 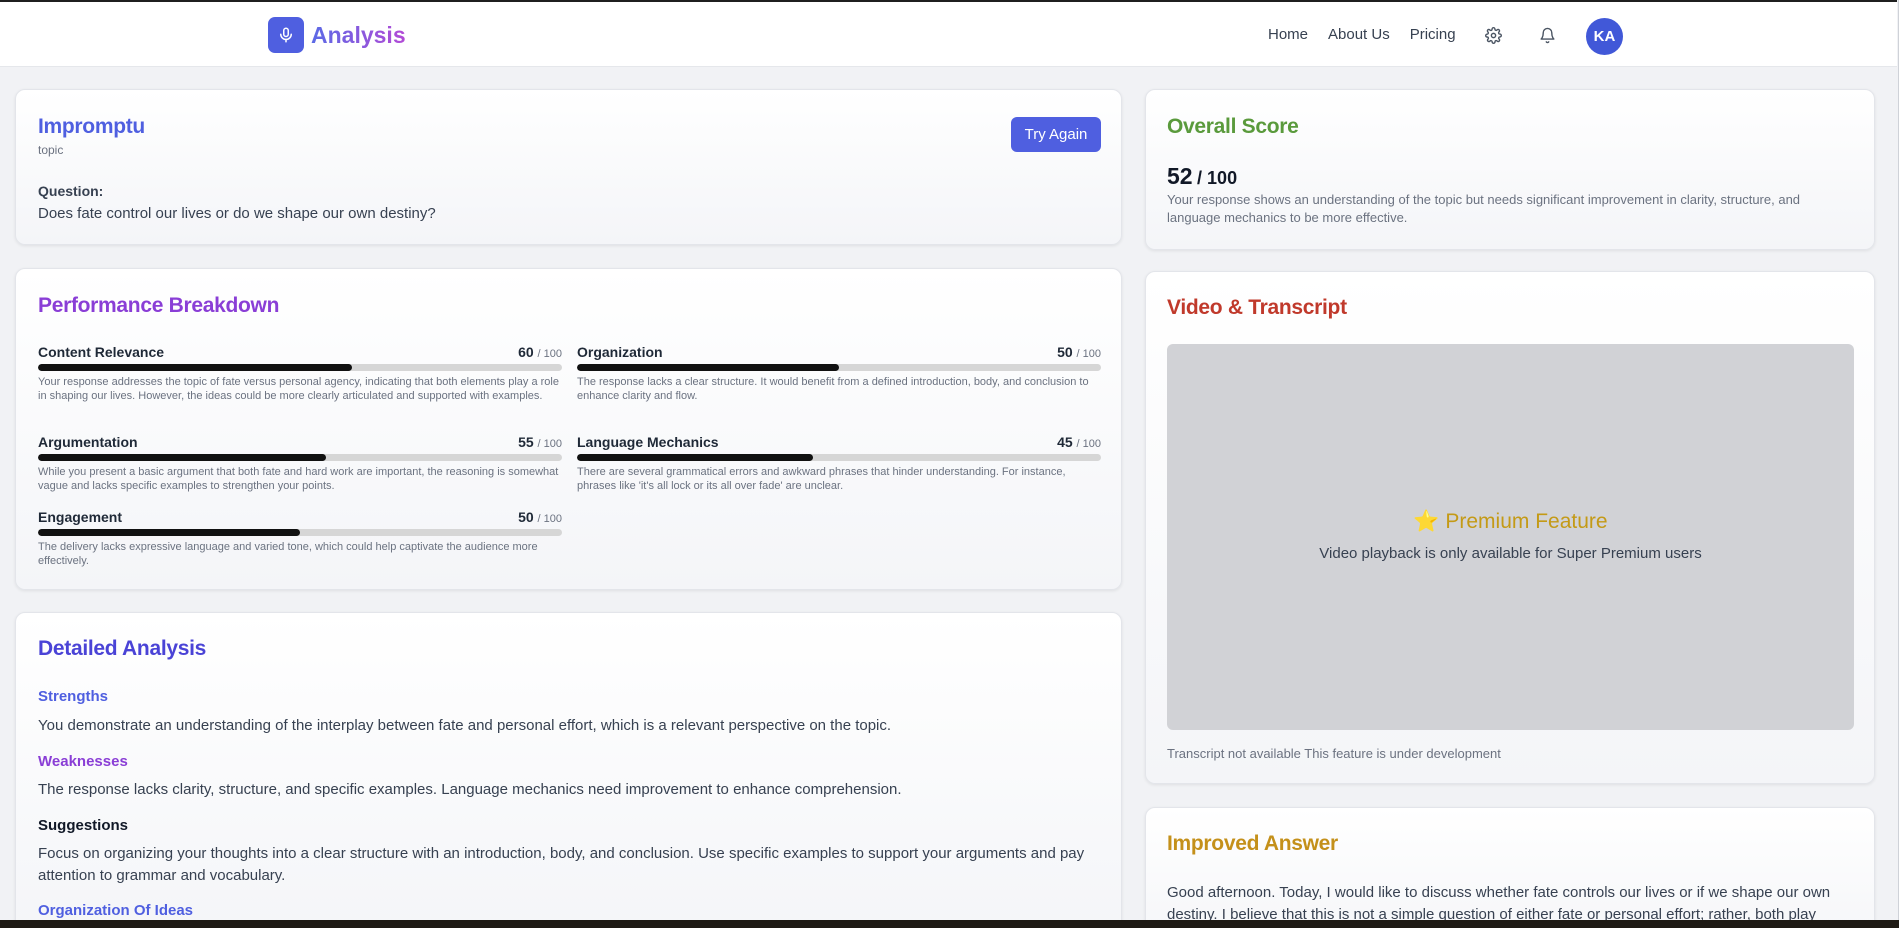 I want to click on topic-subtitle: topic, so click(x=51, y=150).